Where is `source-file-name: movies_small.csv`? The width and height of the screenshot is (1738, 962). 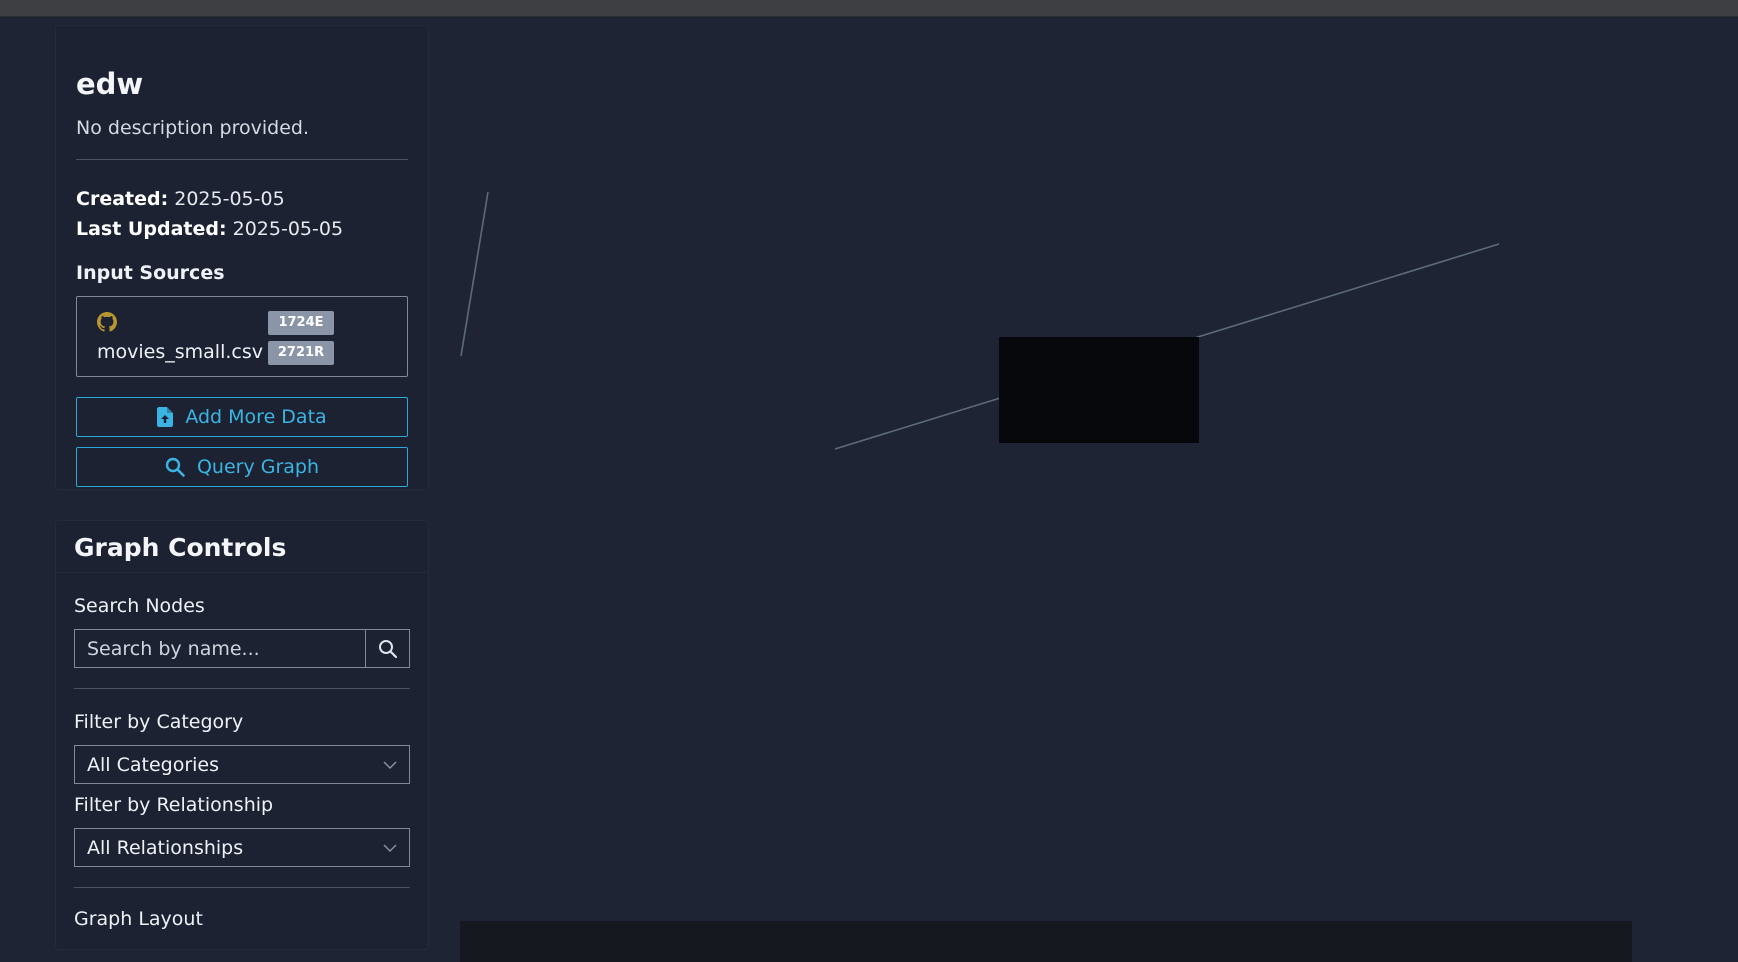
source-file-name: movies_small.csv is located at coordinates (180, 352).